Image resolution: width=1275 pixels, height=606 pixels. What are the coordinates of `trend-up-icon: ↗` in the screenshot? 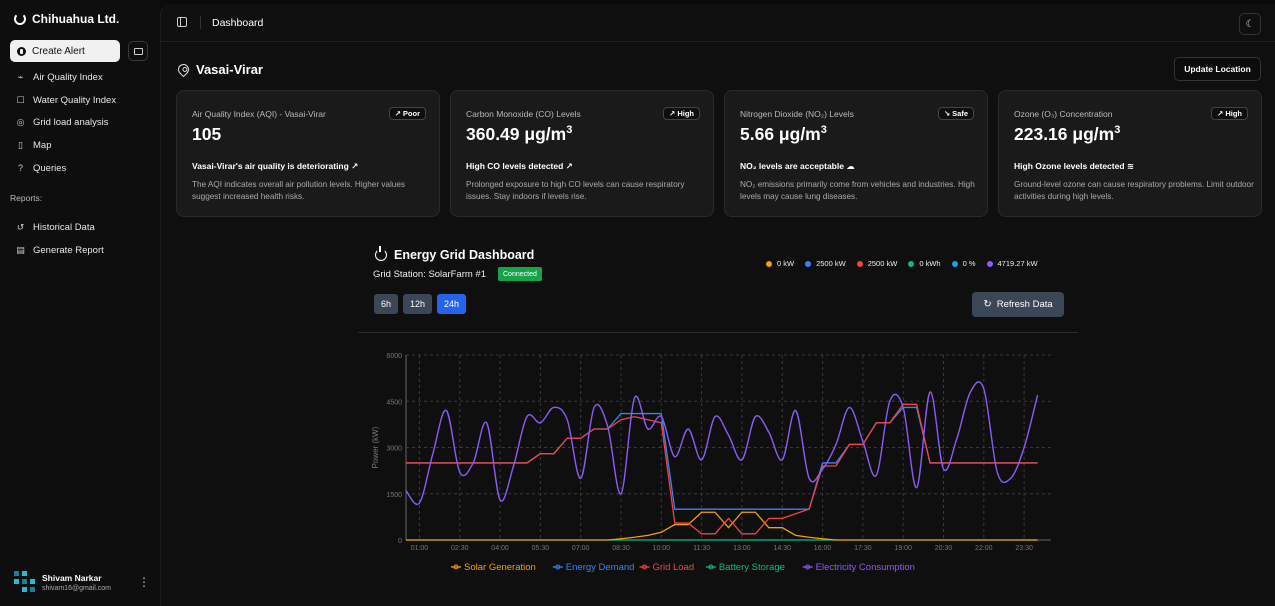 It's located at (569, 166).